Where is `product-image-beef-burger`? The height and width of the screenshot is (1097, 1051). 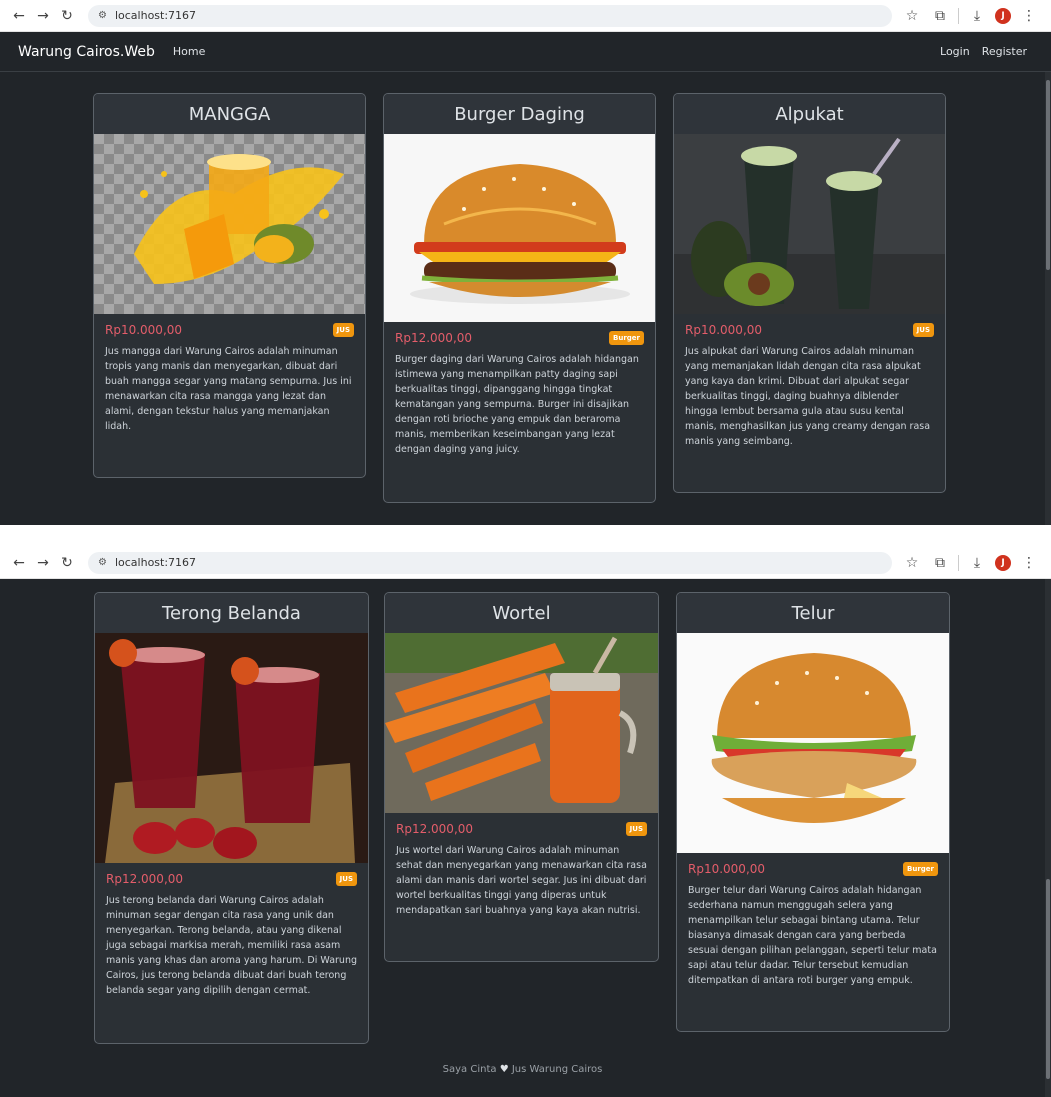 product-image-beef-burger is located at coordinates (519, 228).